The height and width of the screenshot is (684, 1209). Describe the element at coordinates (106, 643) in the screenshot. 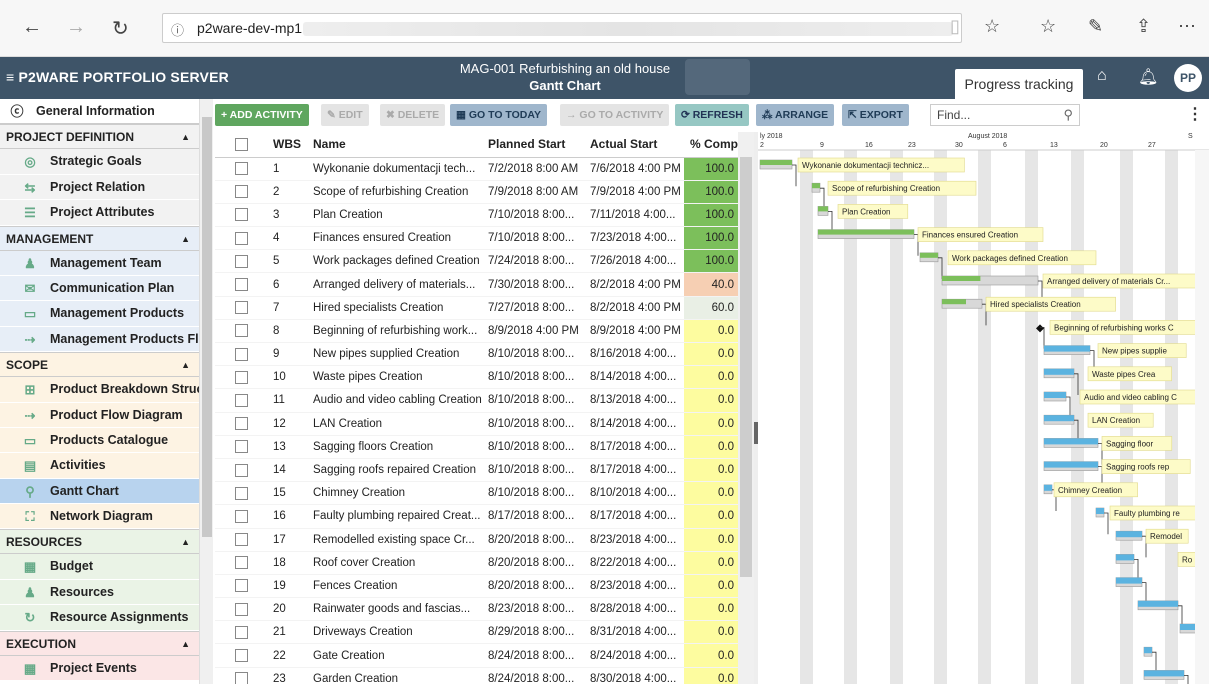

I see `sidebar-section-execution: EXECUTION ▲` at that location.